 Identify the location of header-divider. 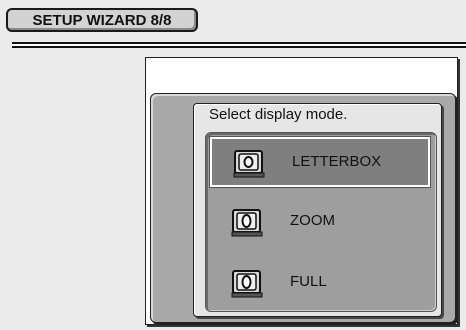
(239, 45).